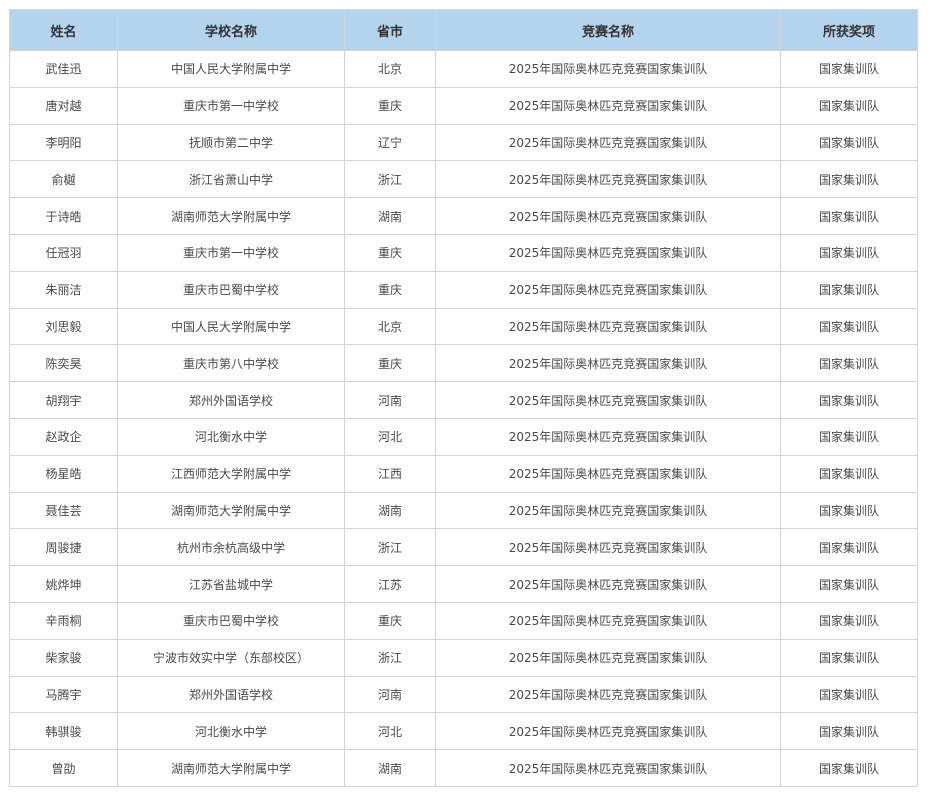 This screenshot has height=795, width=929. What do you see at coordinates (63, 473) in the screenshot?
I see `cell-name: 杨星皓` at bounding box center [63, 473].